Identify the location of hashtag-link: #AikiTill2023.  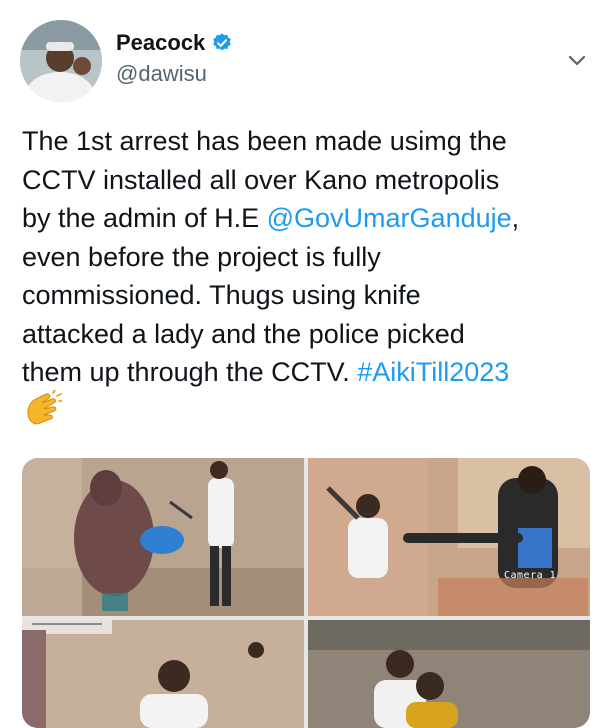
(433, 372).